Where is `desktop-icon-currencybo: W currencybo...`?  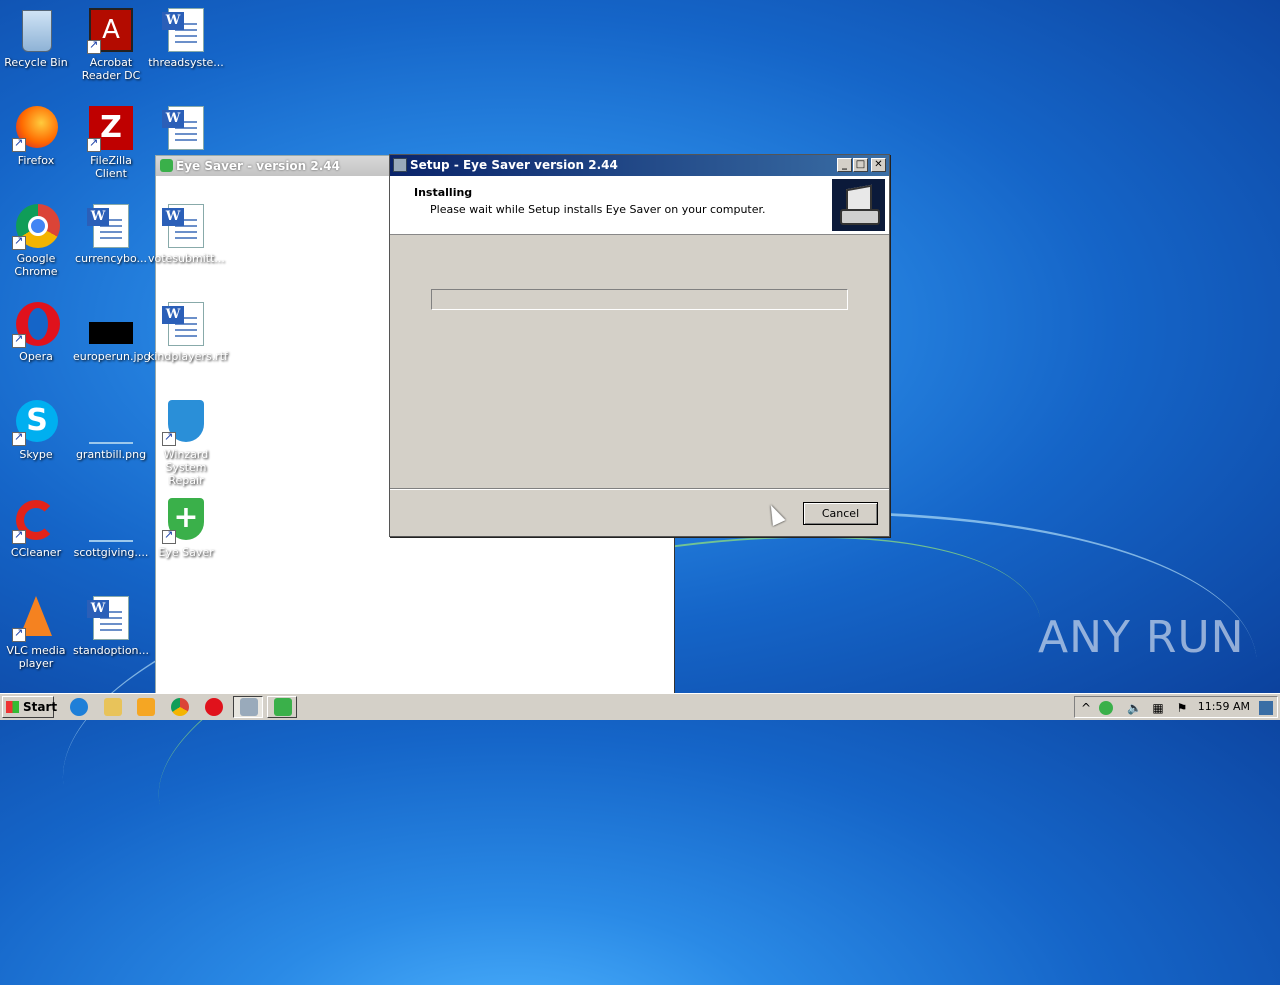 desktop-icon-currencybo: W currencybo... is located at coordinates (111, 233).